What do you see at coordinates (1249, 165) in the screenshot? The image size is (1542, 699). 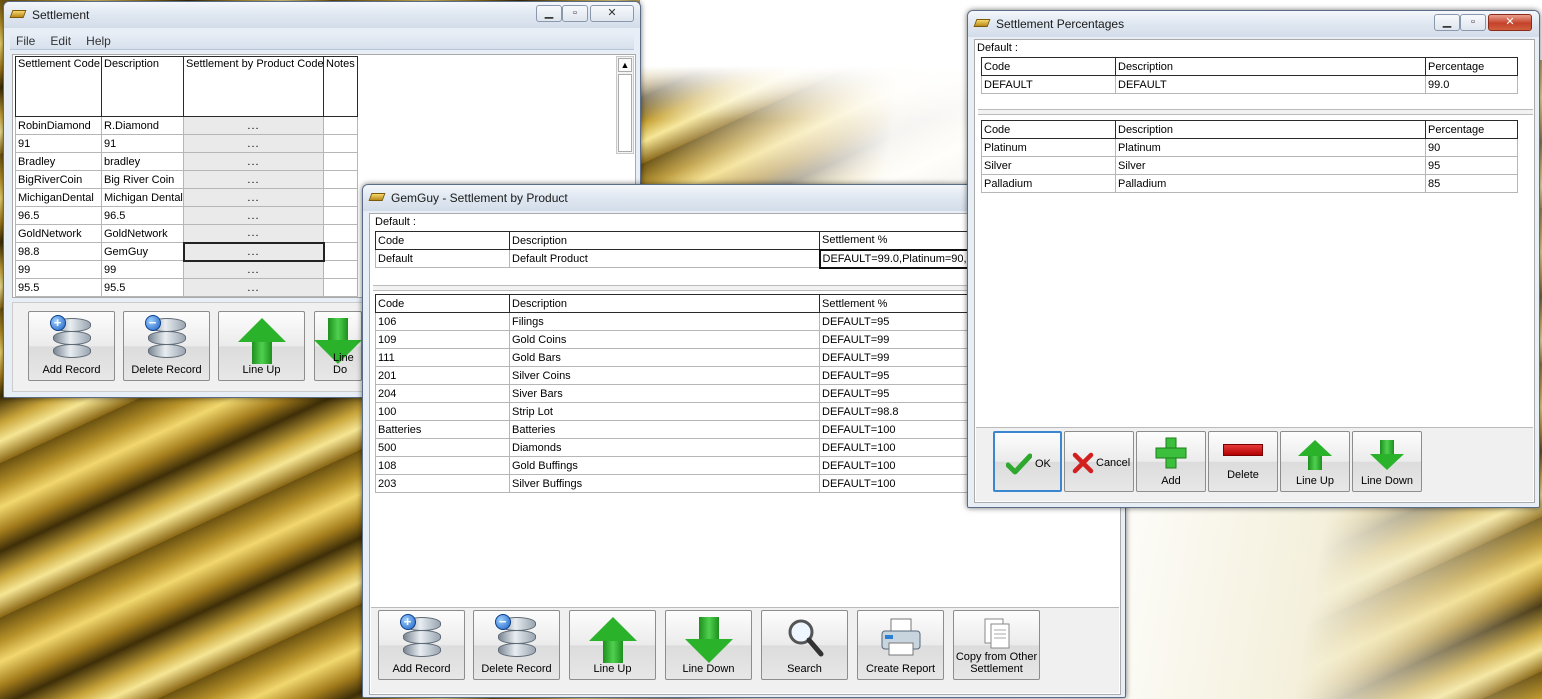 I see `table-row: Silver Silver 95` at bounding box center [1249, 165].